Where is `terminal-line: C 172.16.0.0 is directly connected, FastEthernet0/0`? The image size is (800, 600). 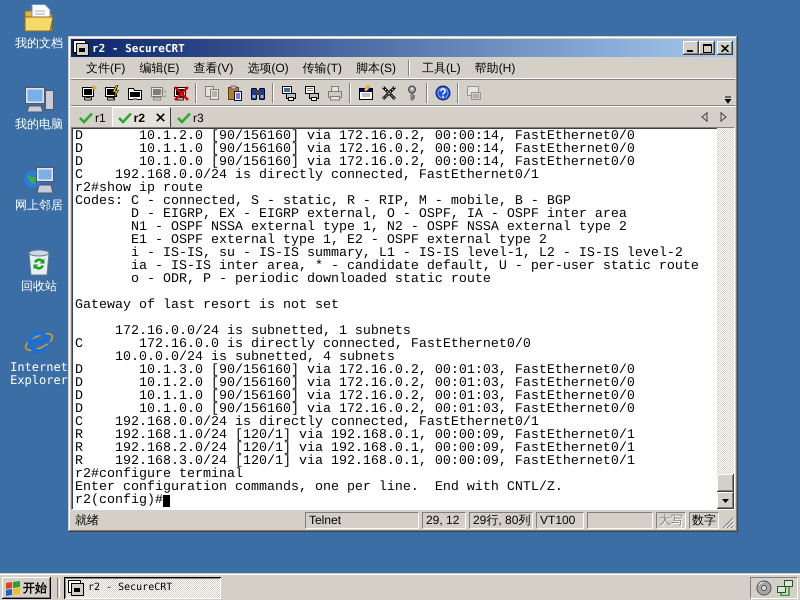
terminal-line: C 172.16.0.0 is directly connected, FastEthernet0/0 is located at coordinates (303, 344).